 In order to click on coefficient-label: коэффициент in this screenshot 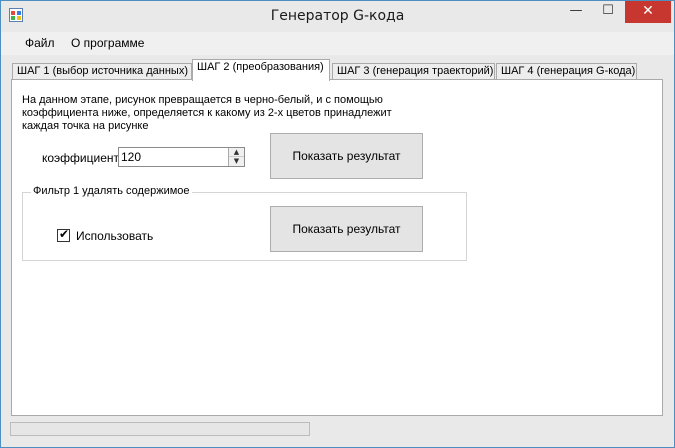, I will do `click(81, 158)`.